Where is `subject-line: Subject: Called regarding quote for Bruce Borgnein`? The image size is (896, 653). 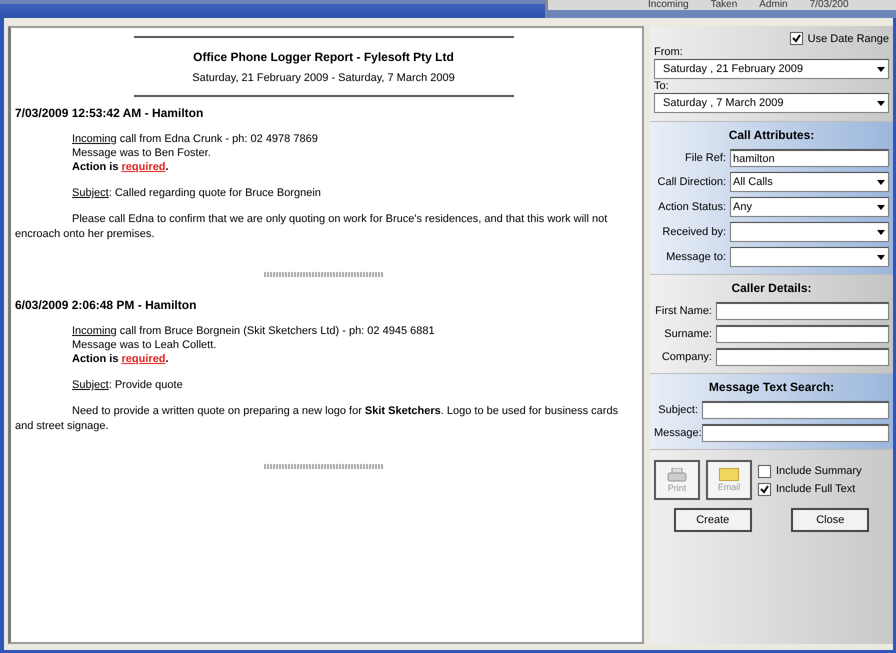
subject-line: Subject: Called regarding quote for Bruce Borgnein is located at coordinates (196, 193).